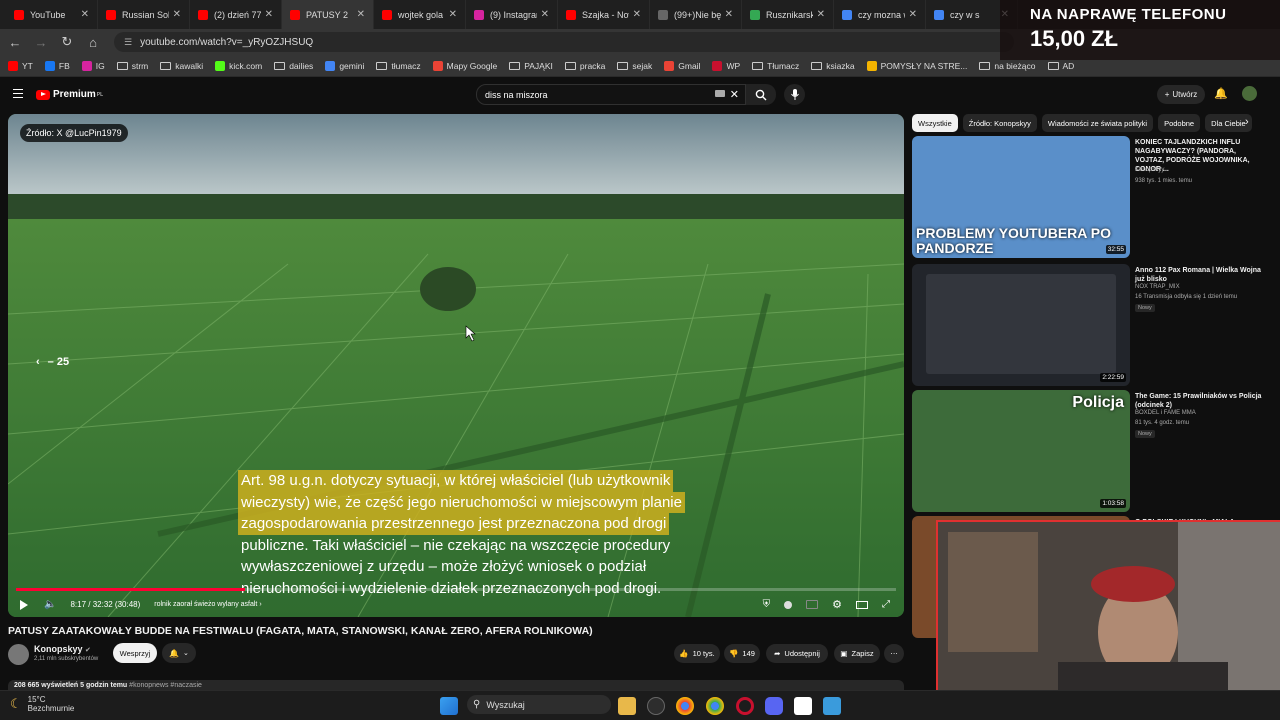 The image size is (1280, 720). What do you see at coordinates (788, 14) in the screenshot?
I see `browser-tab: Rusznikarska-De ✕` at bounding box center [788, 14].